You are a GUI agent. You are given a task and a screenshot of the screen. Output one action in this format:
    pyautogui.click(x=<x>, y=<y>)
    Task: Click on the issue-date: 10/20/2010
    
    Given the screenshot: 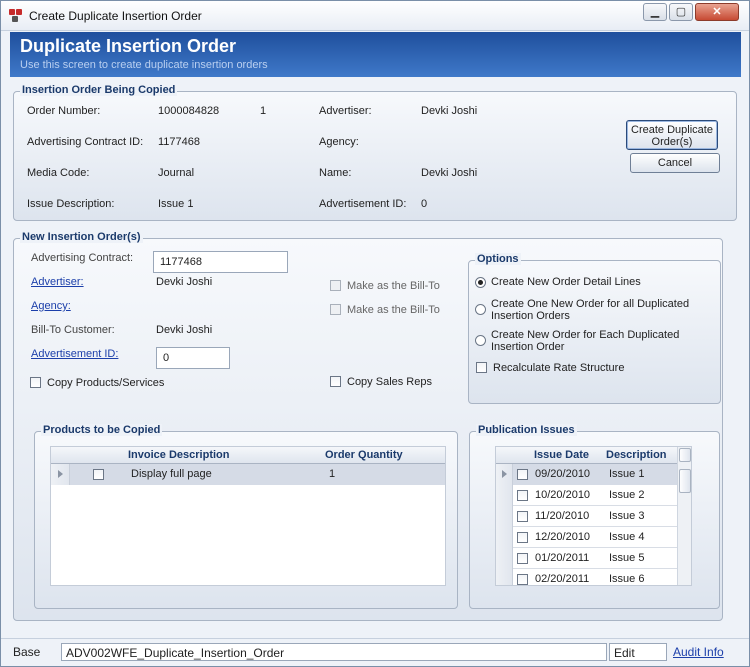 What is the action you would take?
    pyautogui.click(x=563, y=495)
    